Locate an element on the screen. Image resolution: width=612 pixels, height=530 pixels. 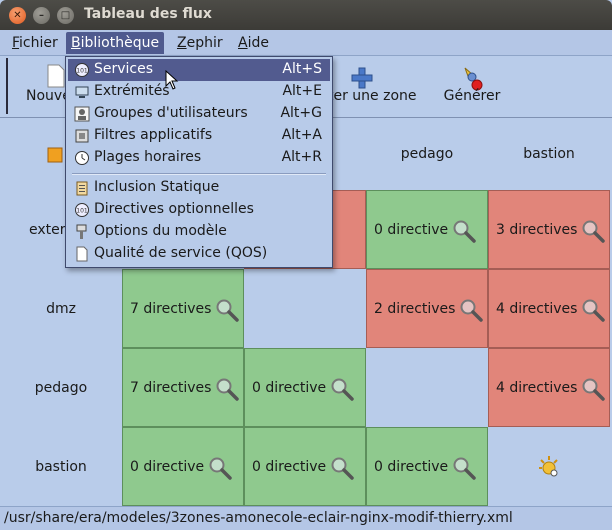
menu-item-label: Directives optionnelles is located at coordinates (174, 209).